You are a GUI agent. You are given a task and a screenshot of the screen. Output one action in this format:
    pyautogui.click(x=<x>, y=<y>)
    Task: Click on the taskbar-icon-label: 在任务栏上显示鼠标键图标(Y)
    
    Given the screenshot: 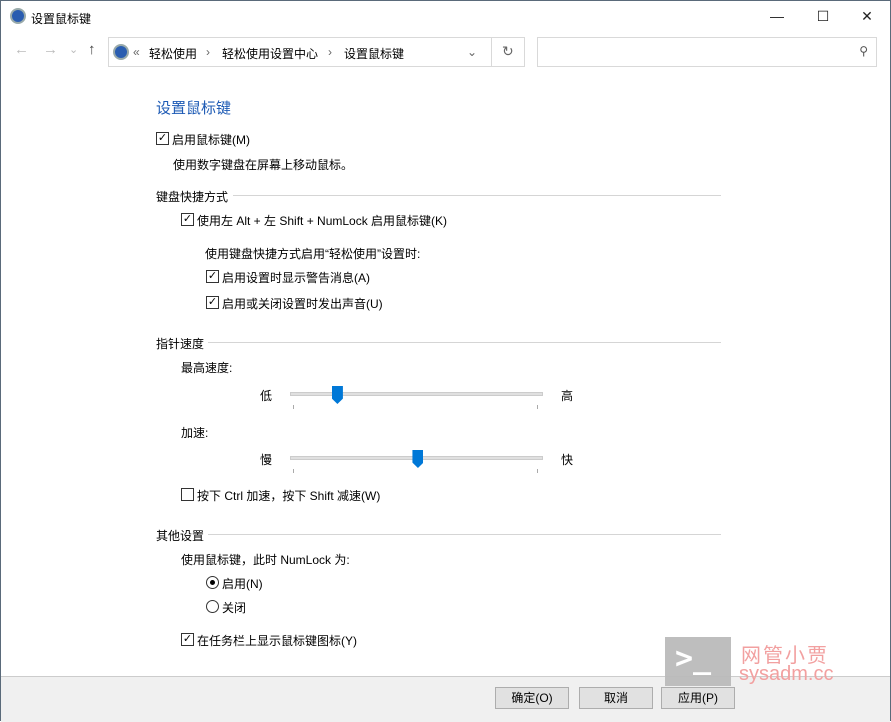 What is the action you would take?
    pyautogui.click(x=277, y=640)
    